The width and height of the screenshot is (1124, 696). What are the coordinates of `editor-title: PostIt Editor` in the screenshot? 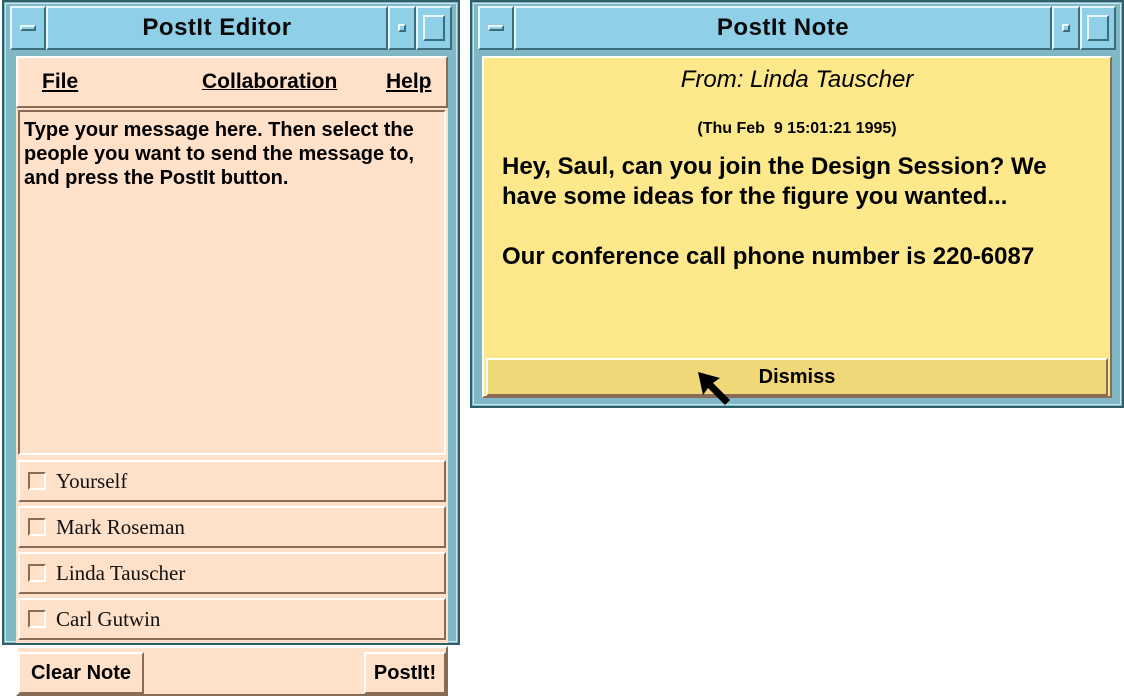 It's located at (217, 28).